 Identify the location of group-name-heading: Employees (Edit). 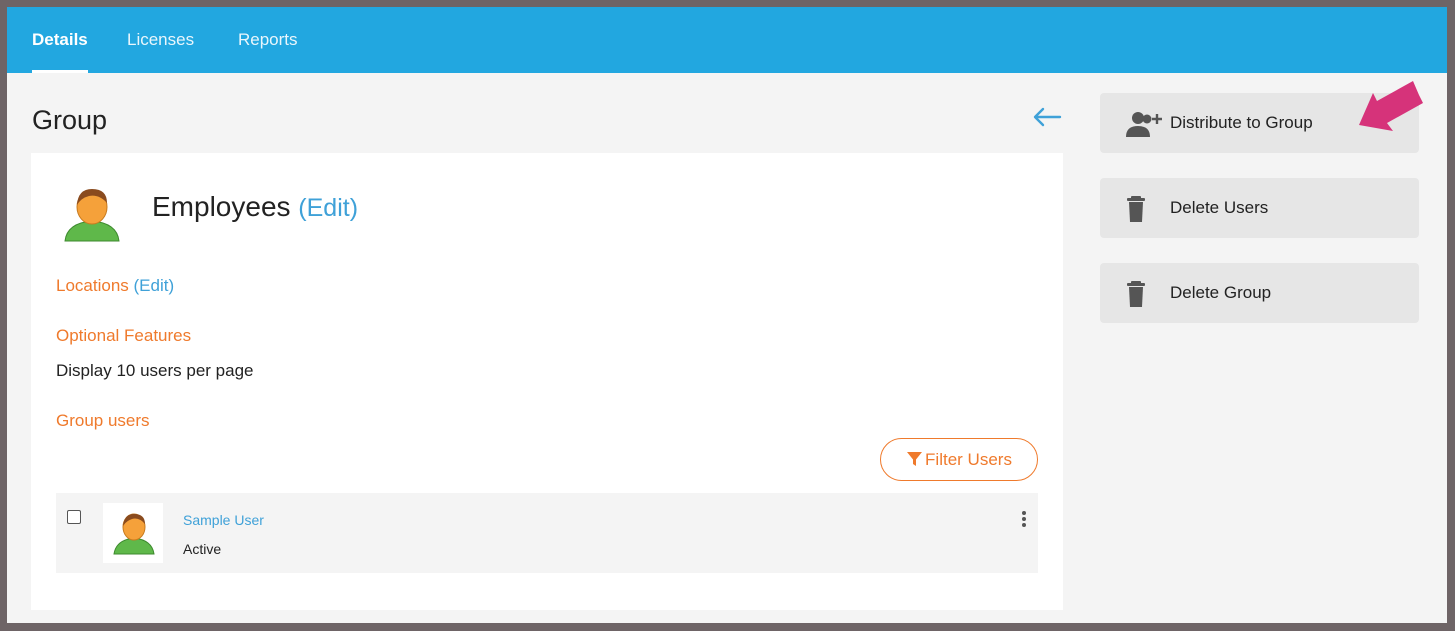
(255, 207).